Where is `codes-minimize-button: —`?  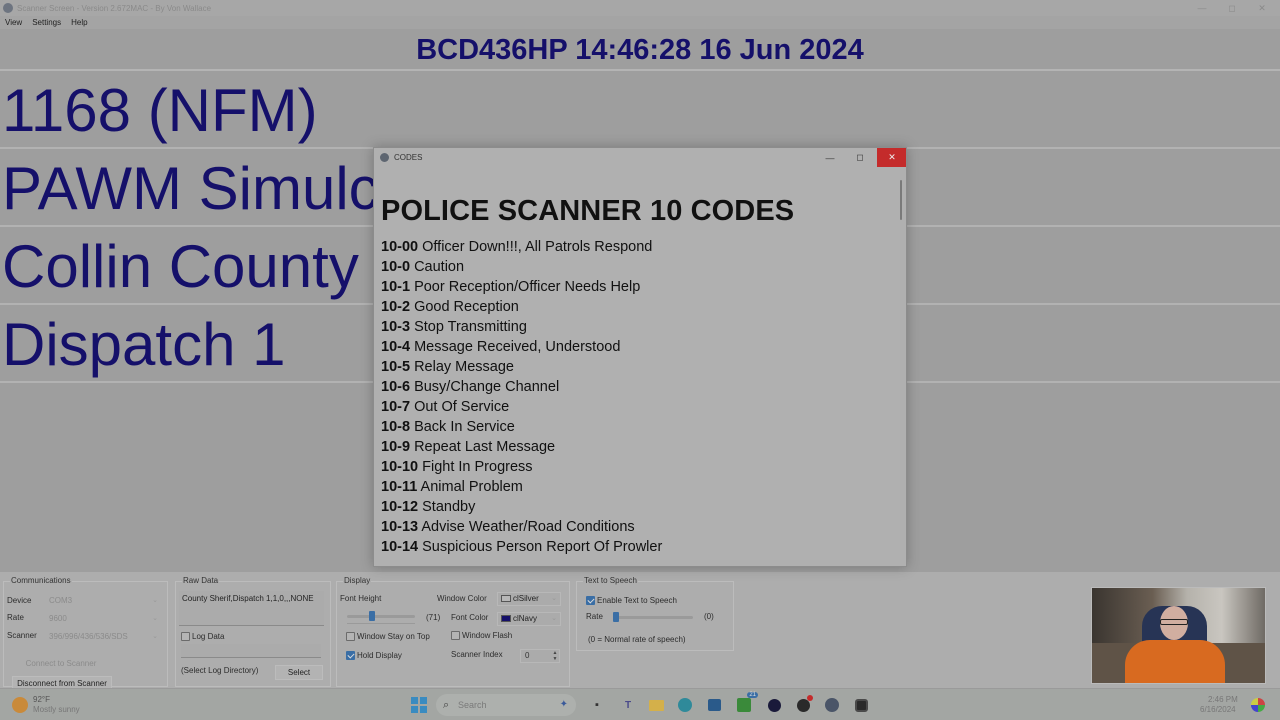 codes-minimize-button: — is located at coordinates (830, 157).